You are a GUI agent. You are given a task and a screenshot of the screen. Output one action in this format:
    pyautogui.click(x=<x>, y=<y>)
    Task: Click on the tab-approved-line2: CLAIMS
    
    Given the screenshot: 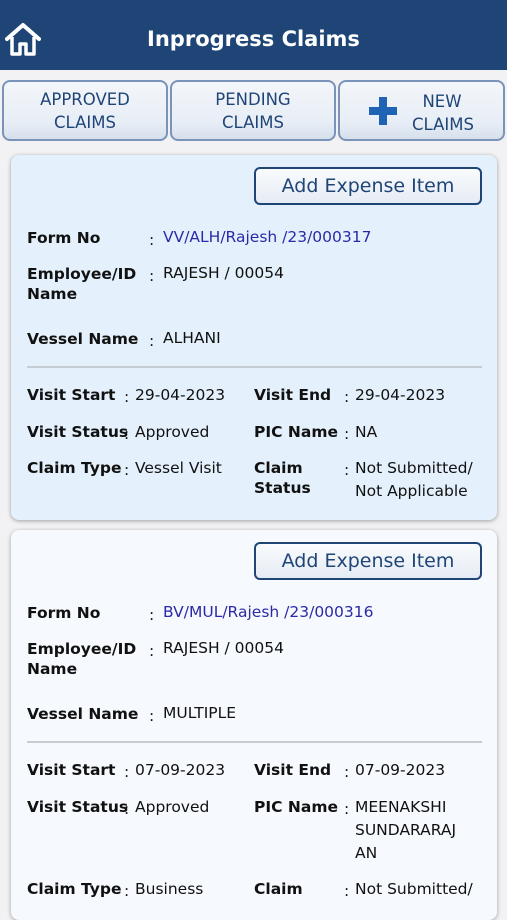 What is the action you would take?
    pyautogui.click(x=85, y=122)
    